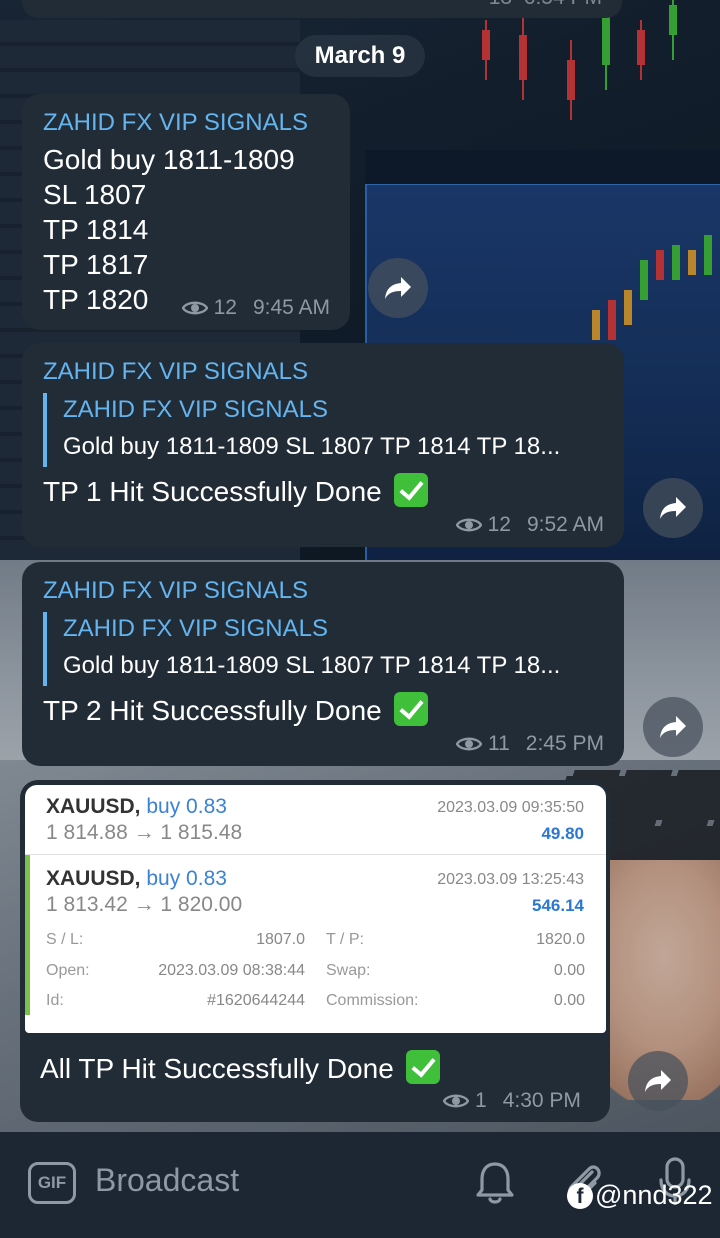 This screenshot has height=1238, width=720. What do you see at coordinates (322, 9) in the screenshot?
I see `previous-message-fragment: 13 6:54 PM` at bounding box center [322, 9].